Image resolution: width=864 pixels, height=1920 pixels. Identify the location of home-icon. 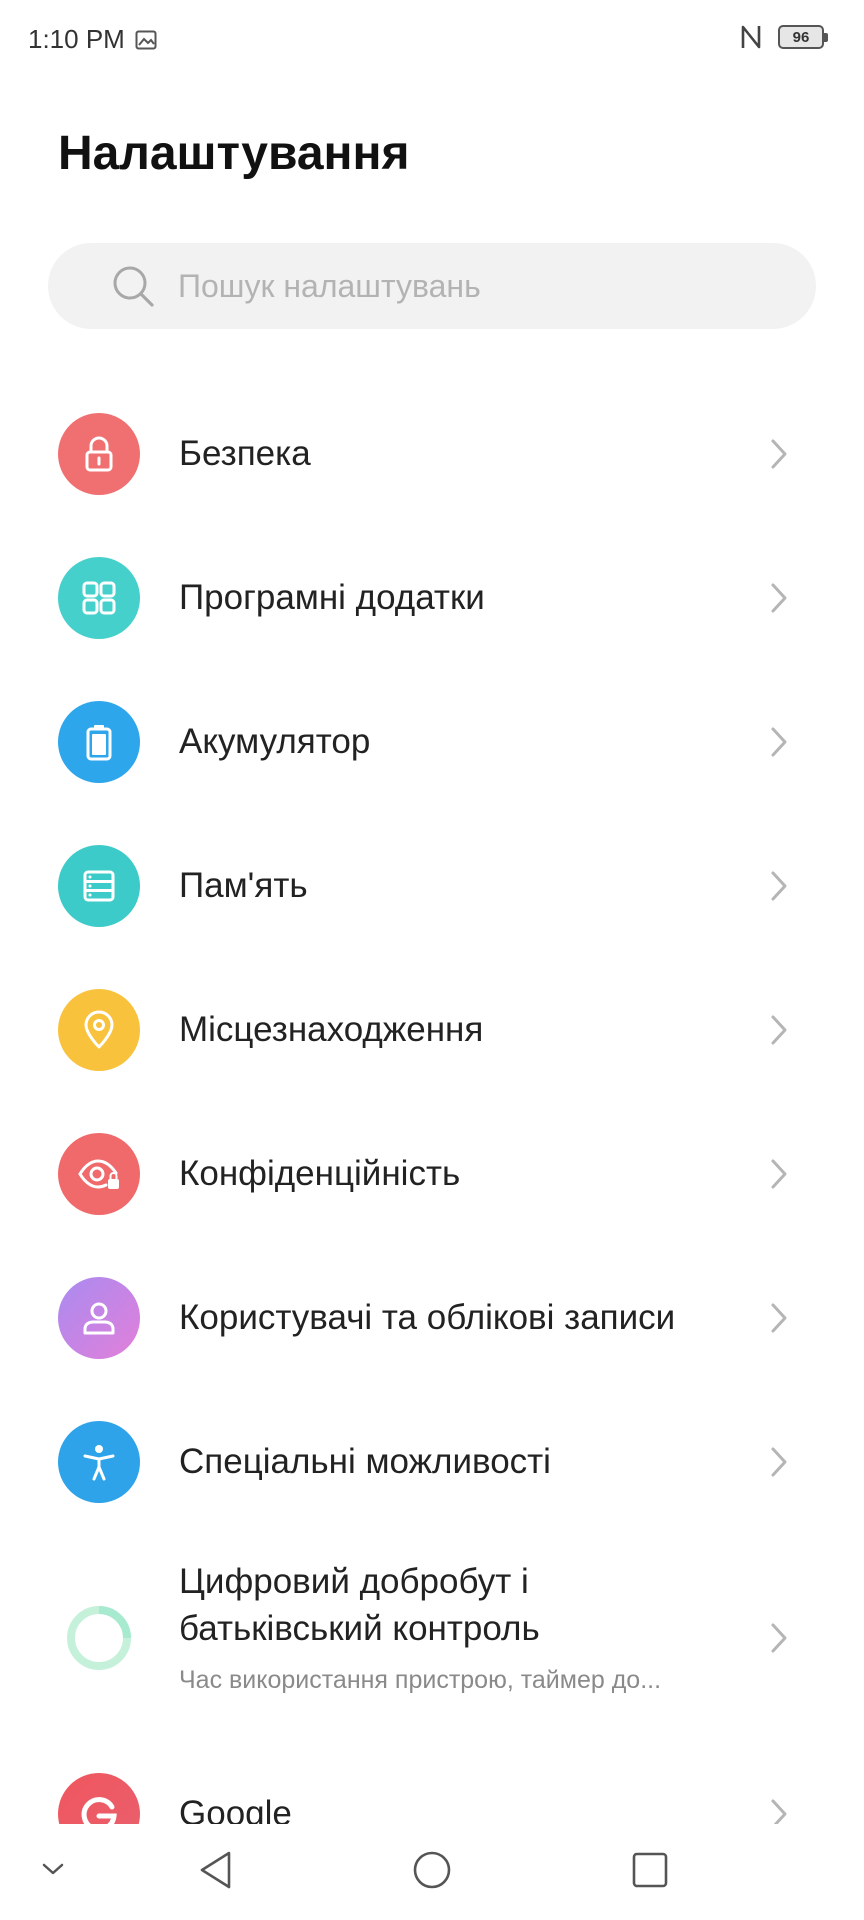
(432, 1870).